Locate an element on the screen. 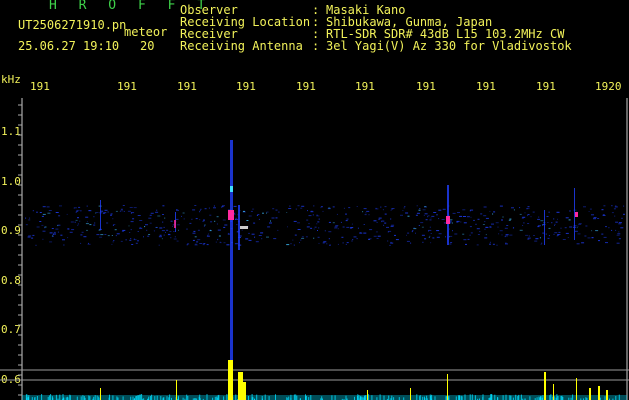 The width and height of the screenshot is (629, 400). left-axis-ticks is located at coordinates (20, 250).